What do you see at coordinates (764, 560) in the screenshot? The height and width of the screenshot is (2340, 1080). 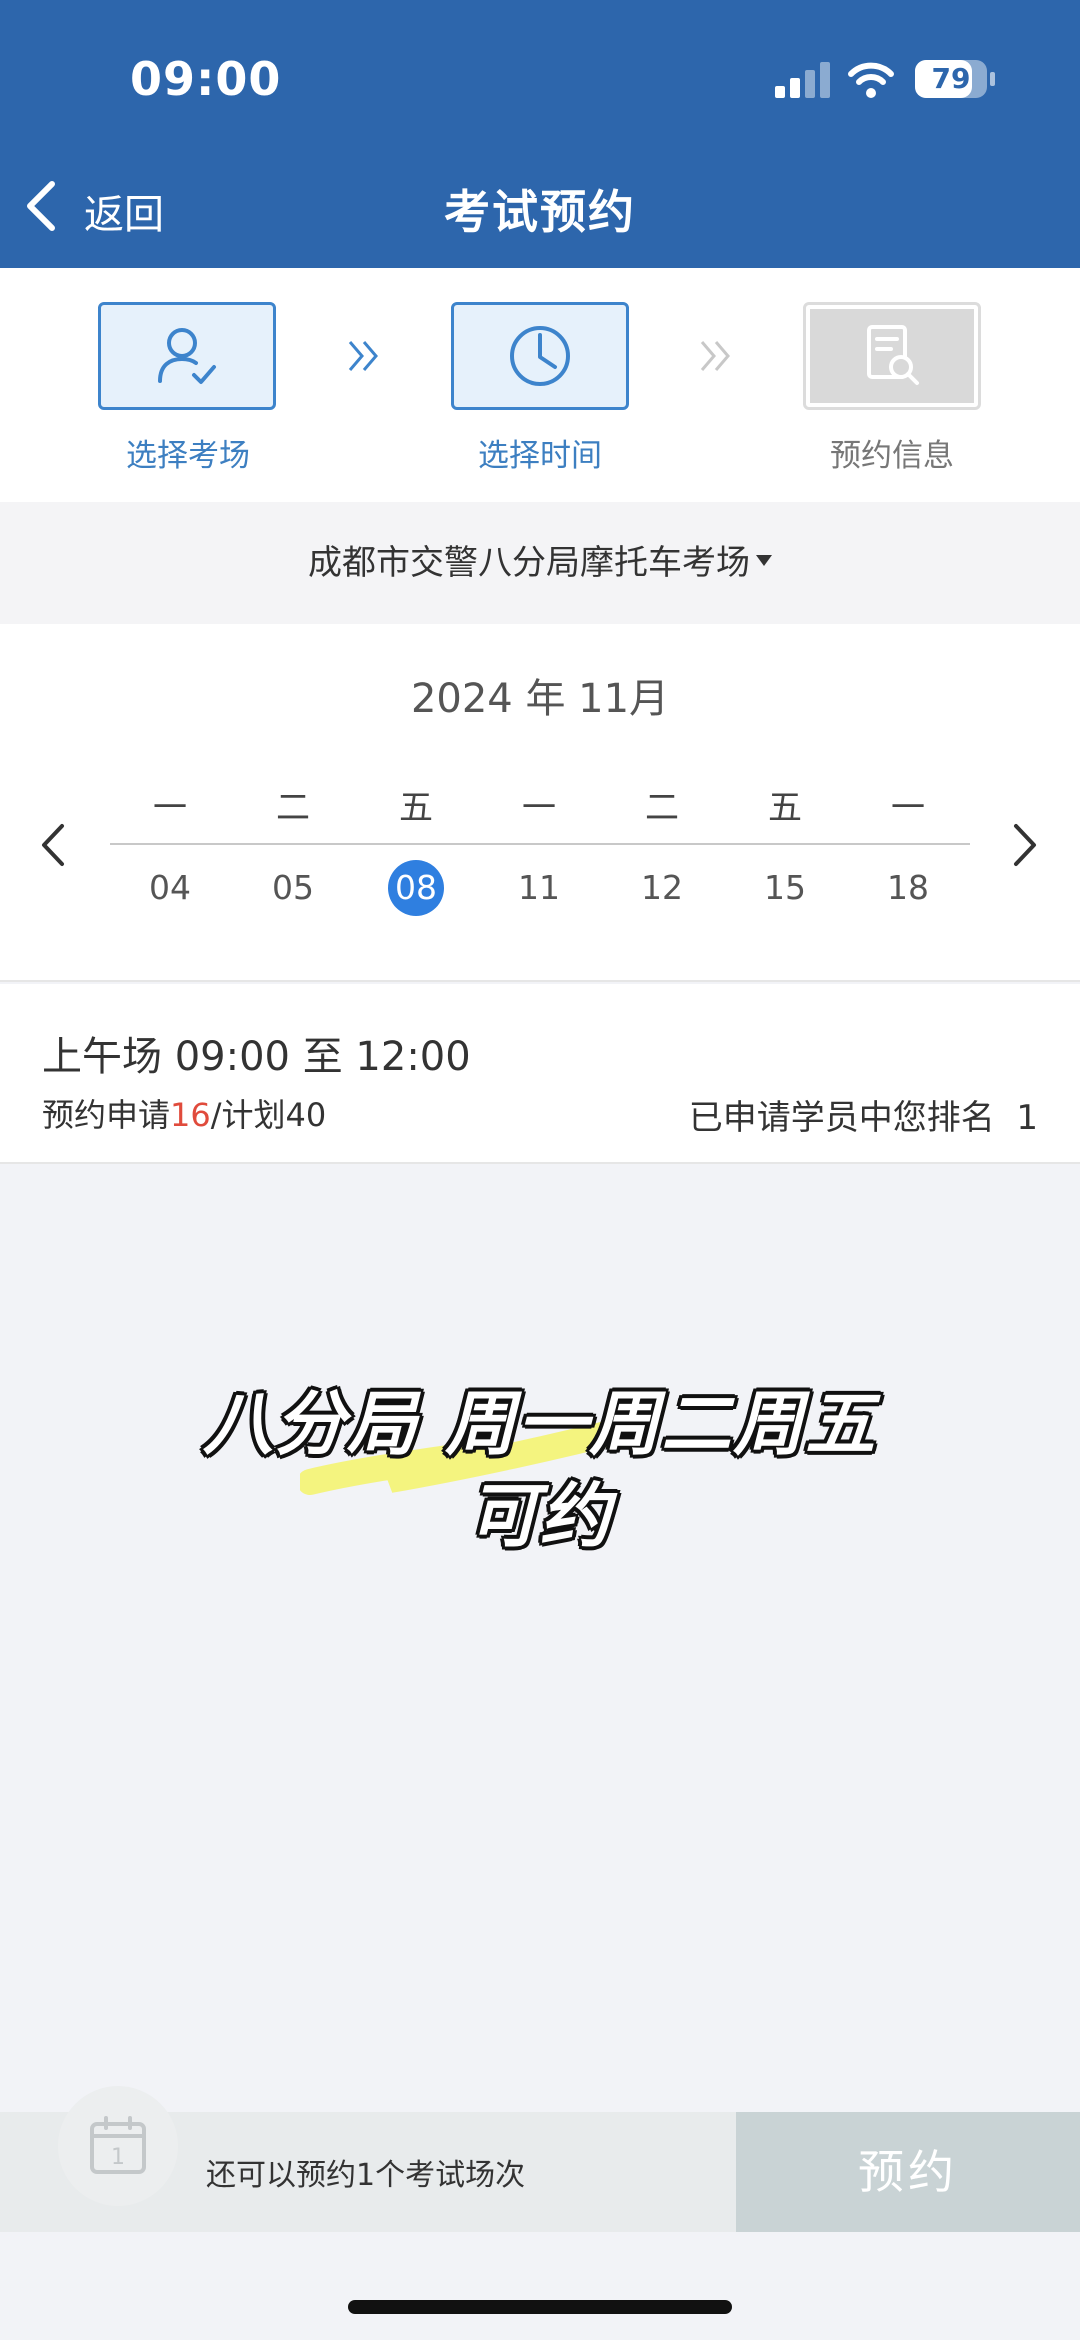 I see `caret-down-icon` at bounding box center [764, 560].